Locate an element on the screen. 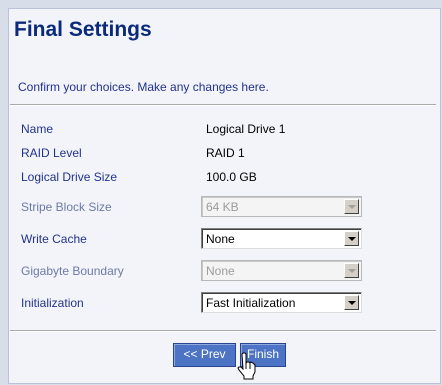 The width and height of the screenshot is (442, 385). initialization-value: Fast Initialization is located at coordinates (251, 303).